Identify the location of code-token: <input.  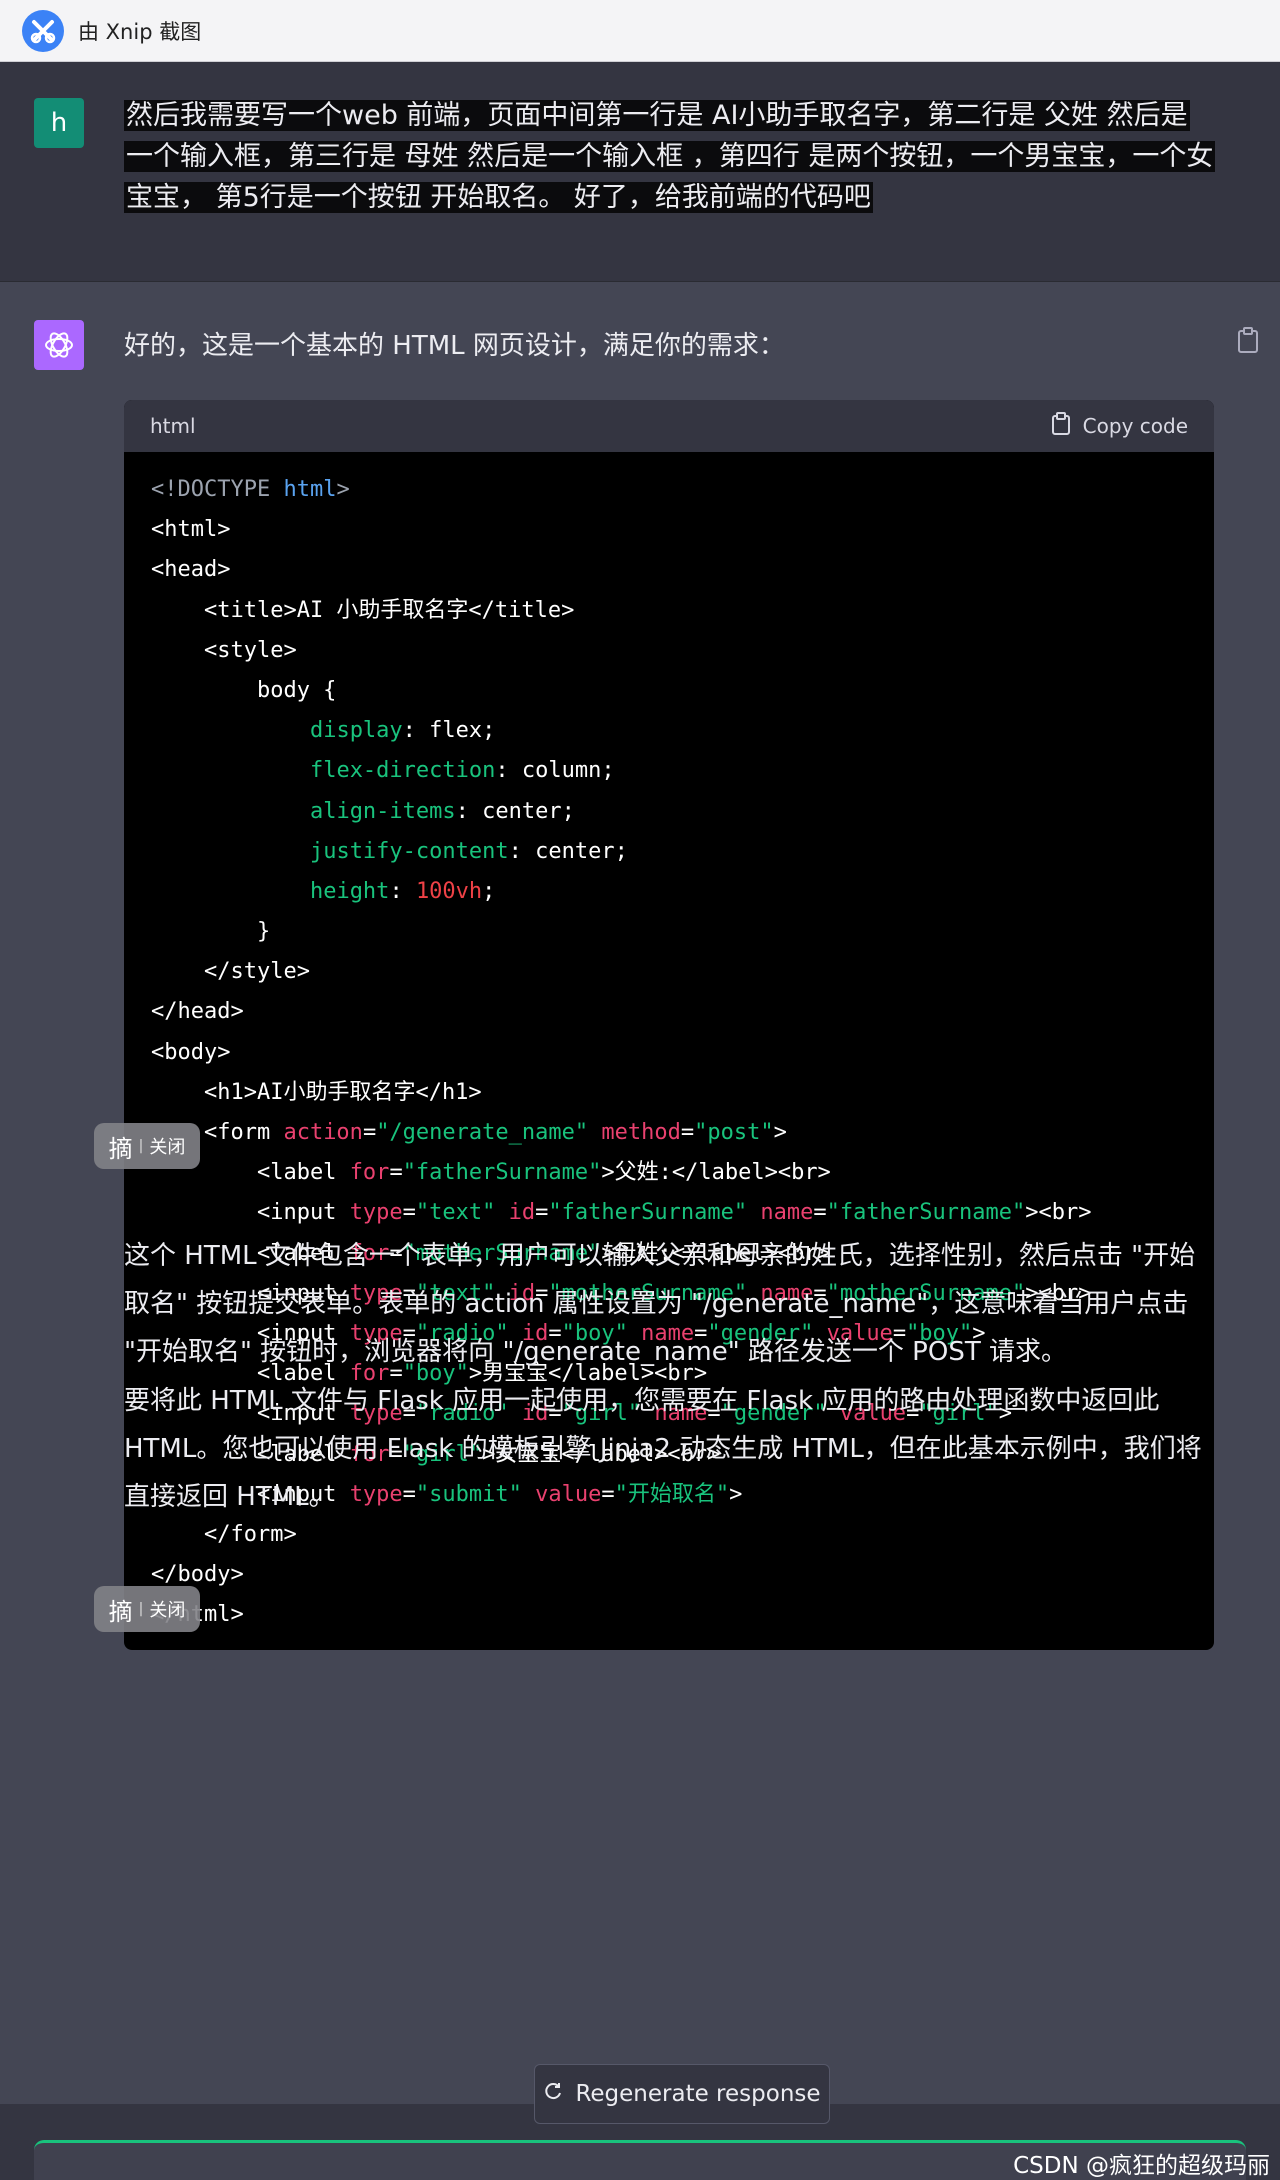
(250, 1213).